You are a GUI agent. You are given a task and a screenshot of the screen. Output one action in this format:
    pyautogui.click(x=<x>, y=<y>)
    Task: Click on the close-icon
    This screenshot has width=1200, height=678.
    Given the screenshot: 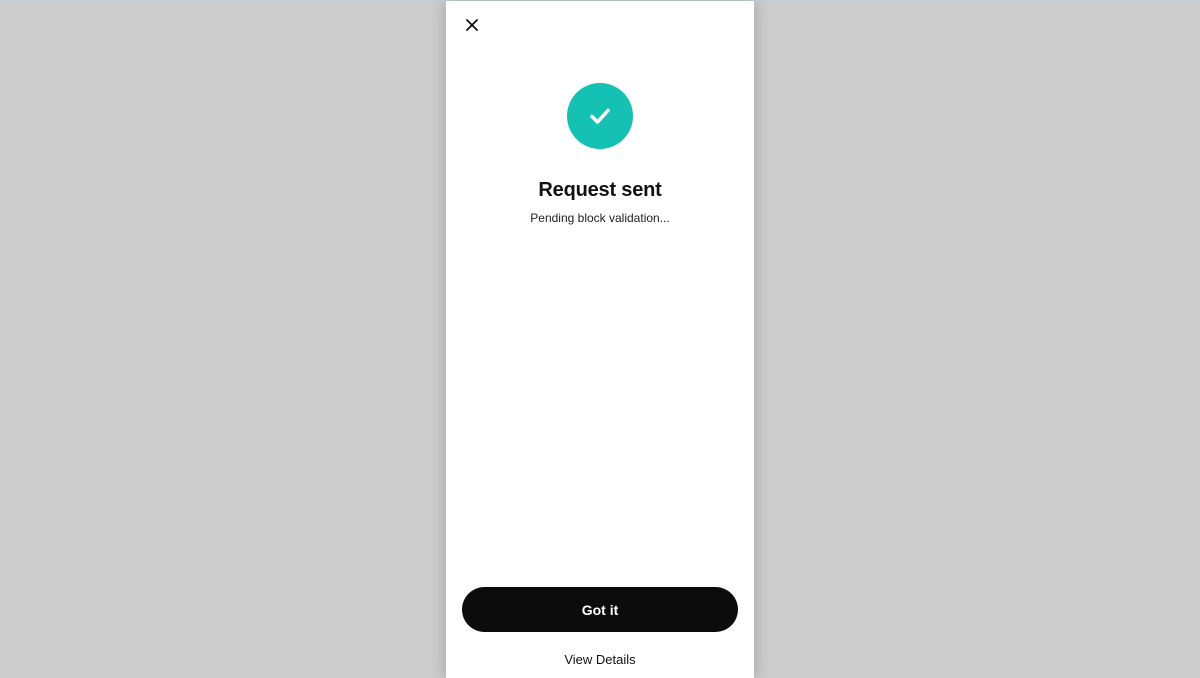 What is the action you would take?
    pyautogui.click(x=472, y=25)
    